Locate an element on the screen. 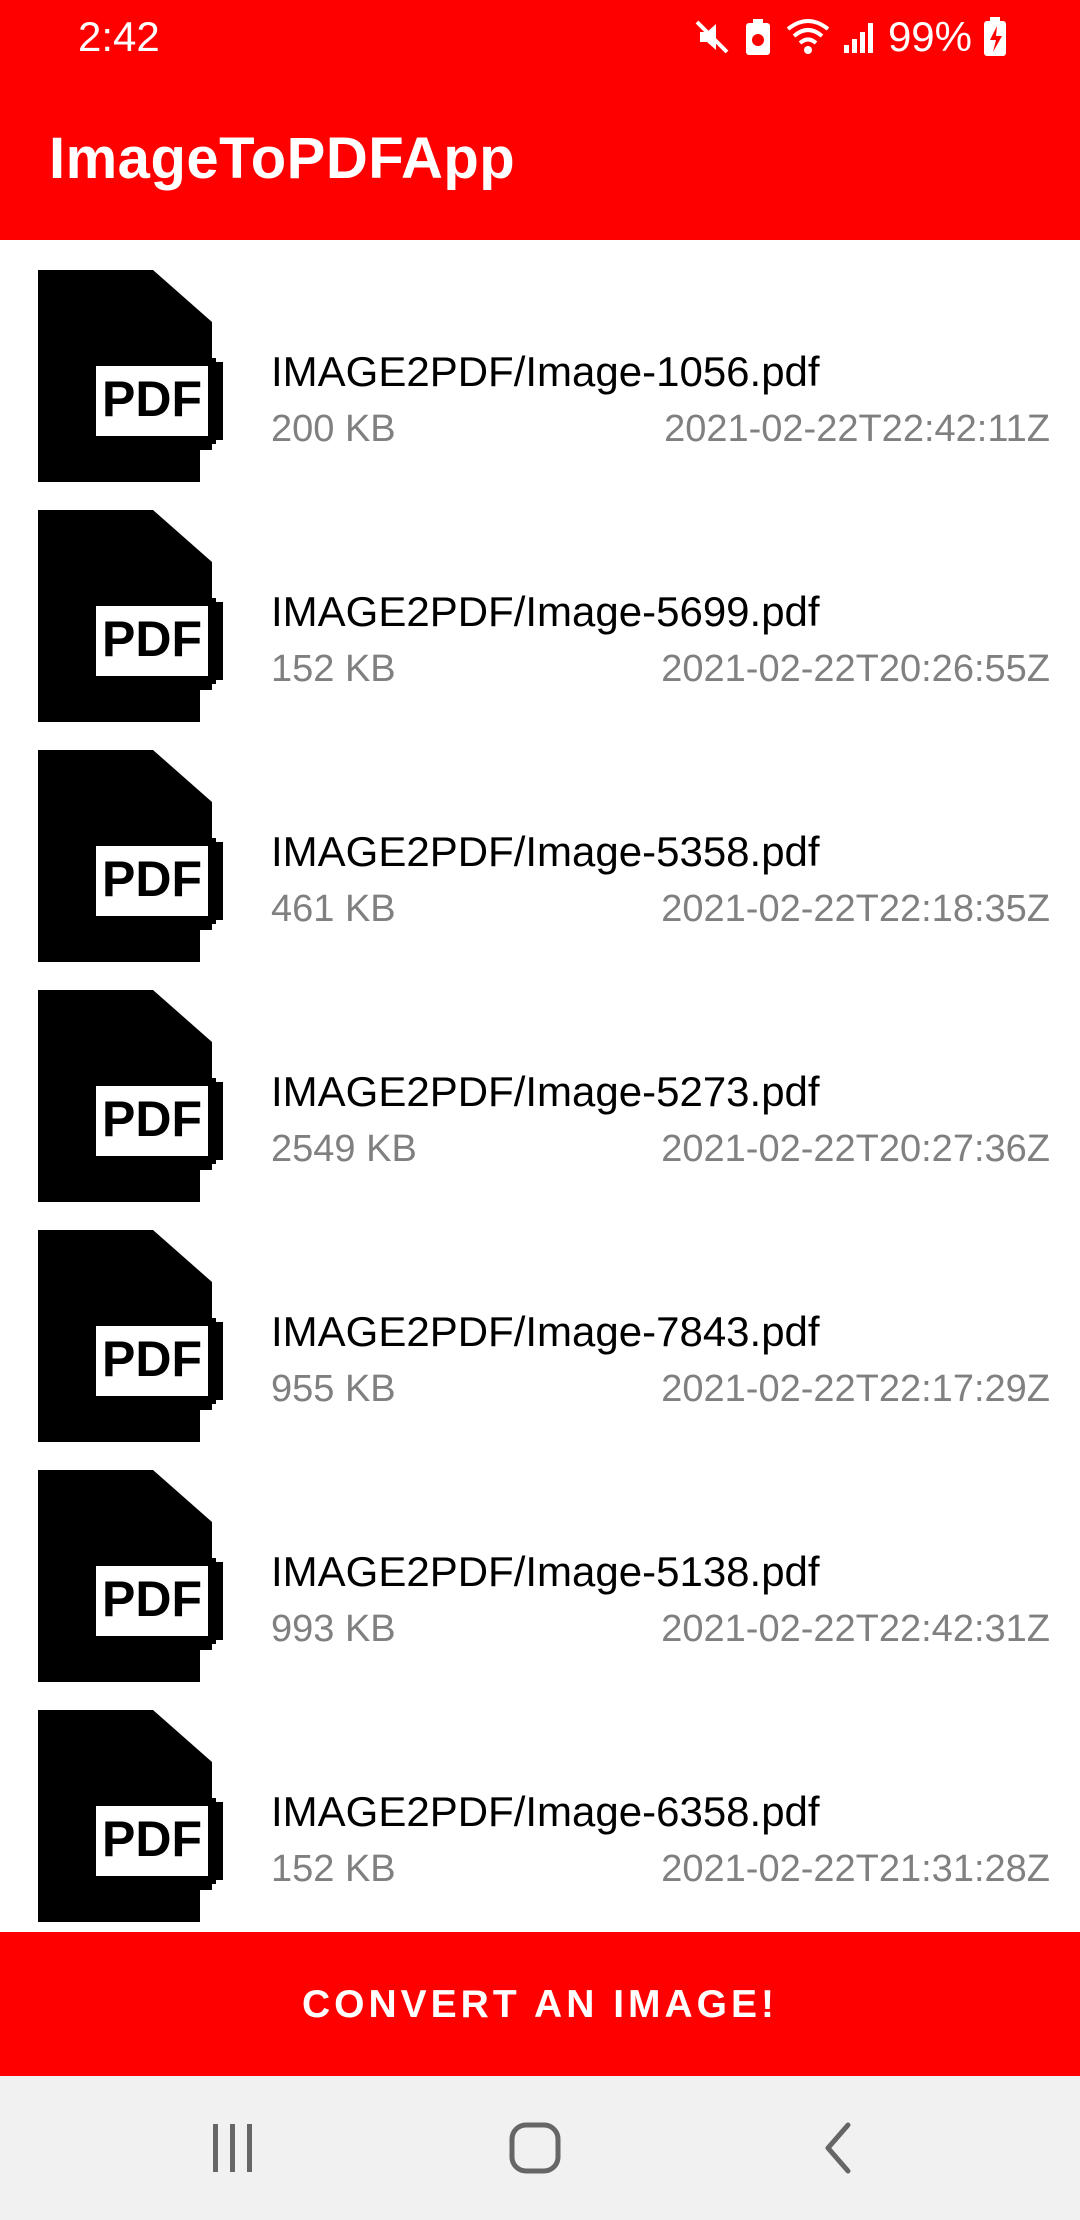  file-name: IMAGE2PDF/Image-7843.pdf is located at coordinates (545, 1331).